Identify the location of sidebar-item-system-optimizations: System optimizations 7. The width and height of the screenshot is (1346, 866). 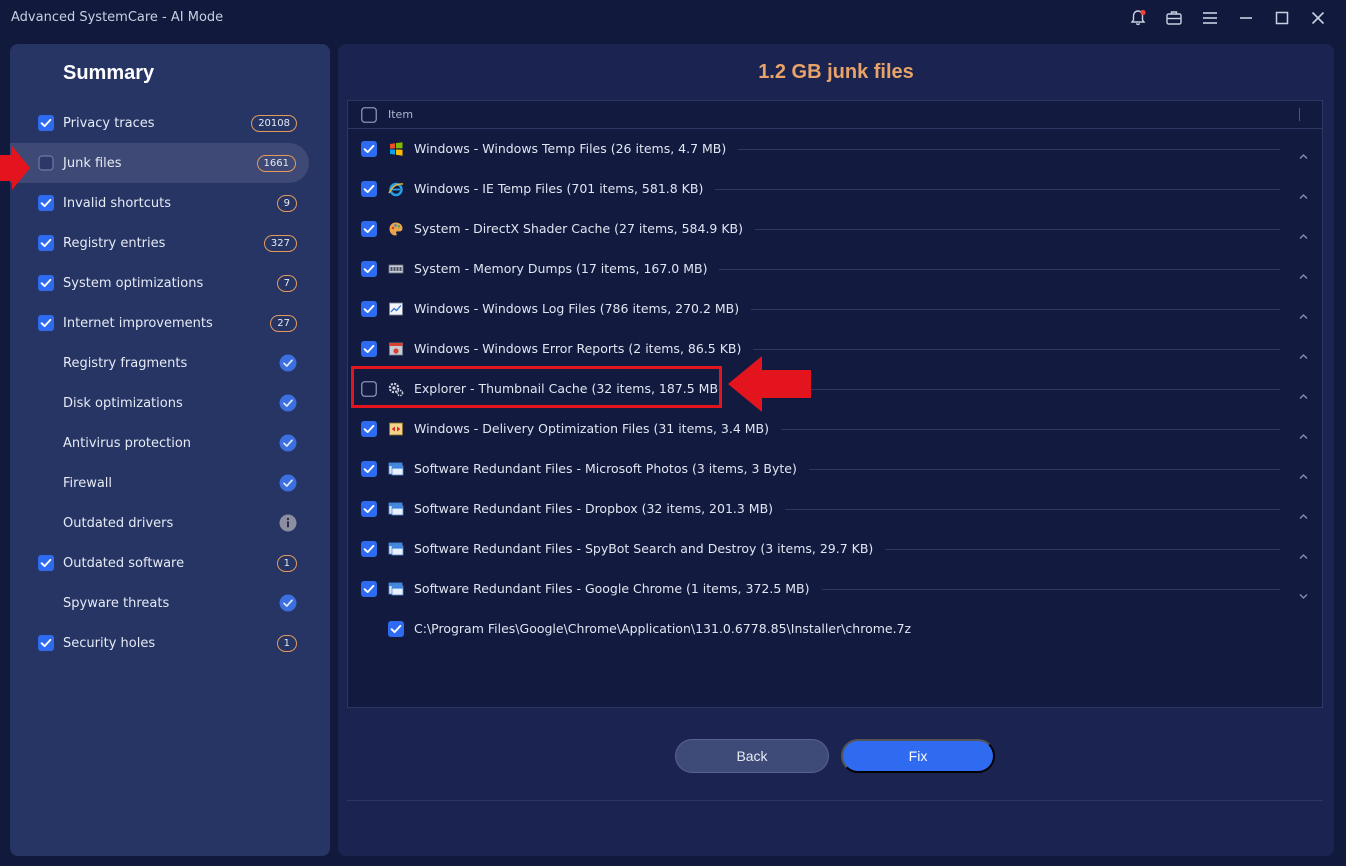
(170, 283).